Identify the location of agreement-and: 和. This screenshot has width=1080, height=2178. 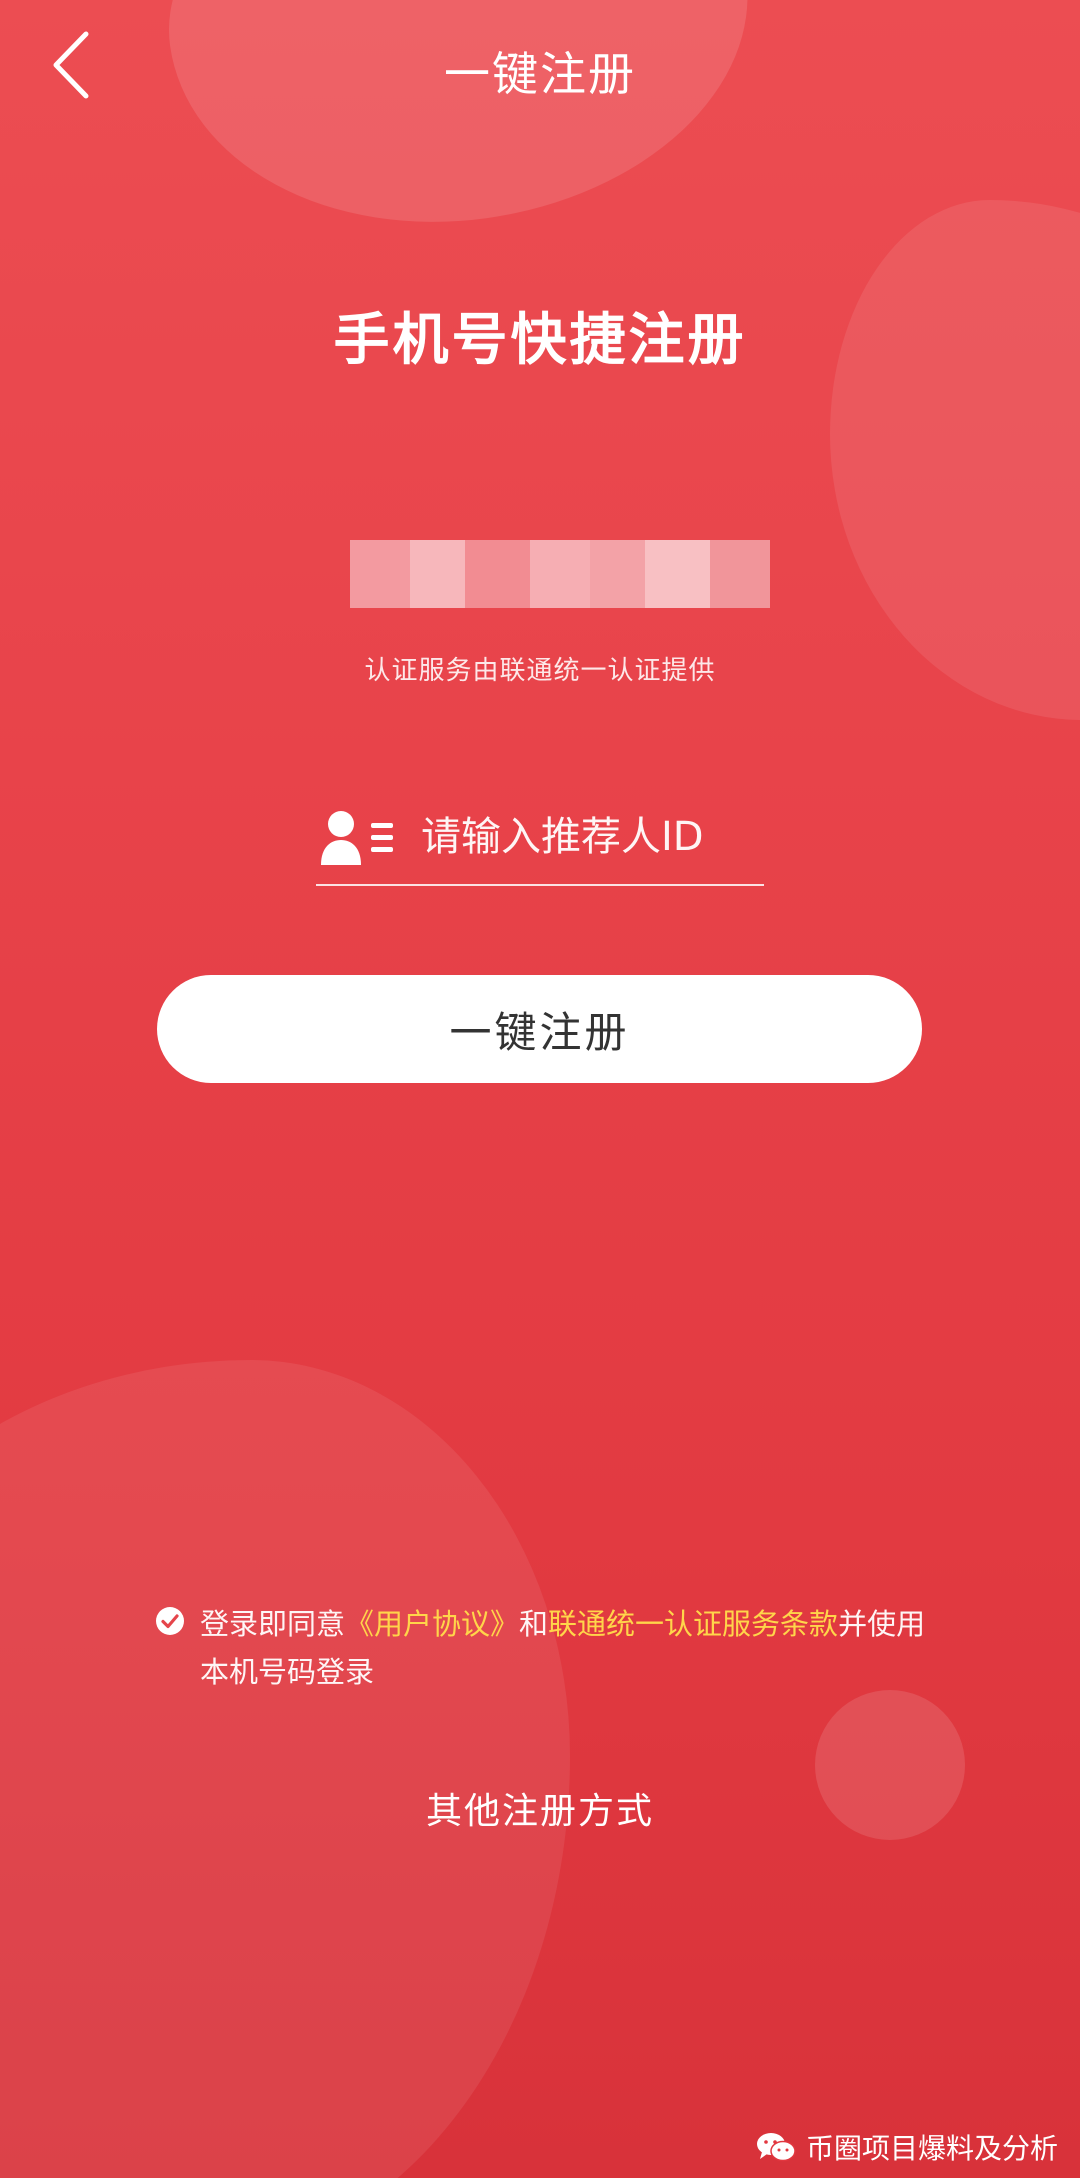
(534, 1624).